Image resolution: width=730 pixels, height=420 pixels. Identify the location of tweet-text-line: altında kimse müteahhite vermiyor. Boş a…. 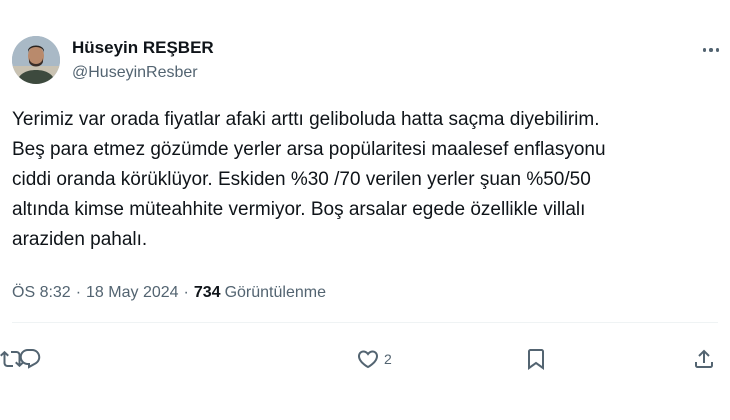
(299, 209).